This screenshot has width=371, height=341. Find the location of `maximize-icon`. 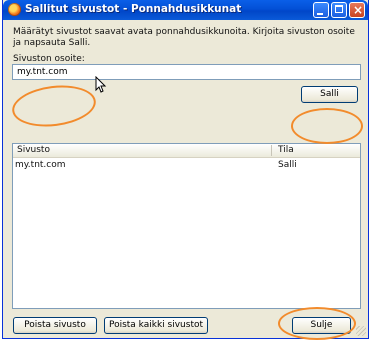

maximize-icon is located at coordinates (339, 9).